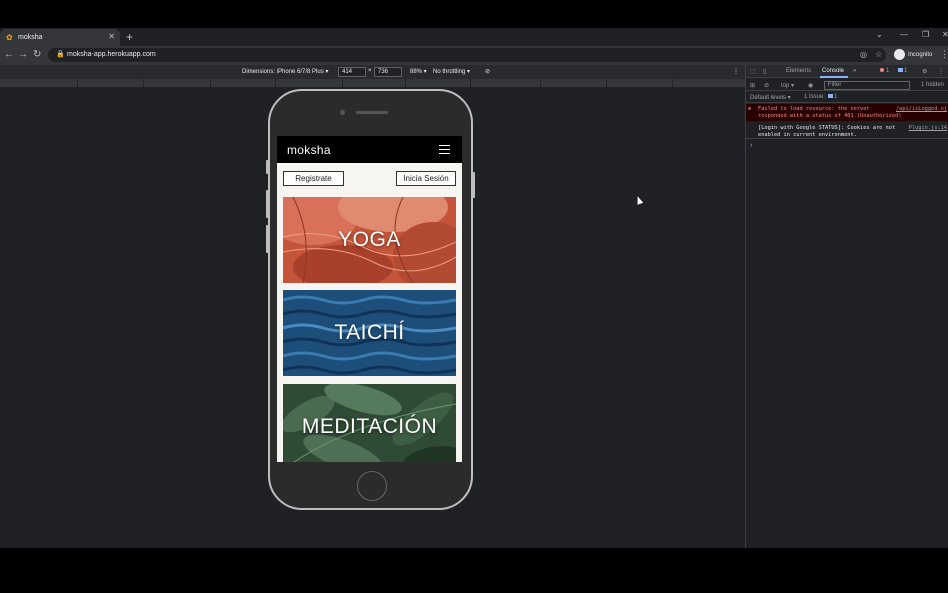 The width and height of the screenshot is (948, 593). I want to click on new-tab-icon: +, so click(129, 37).